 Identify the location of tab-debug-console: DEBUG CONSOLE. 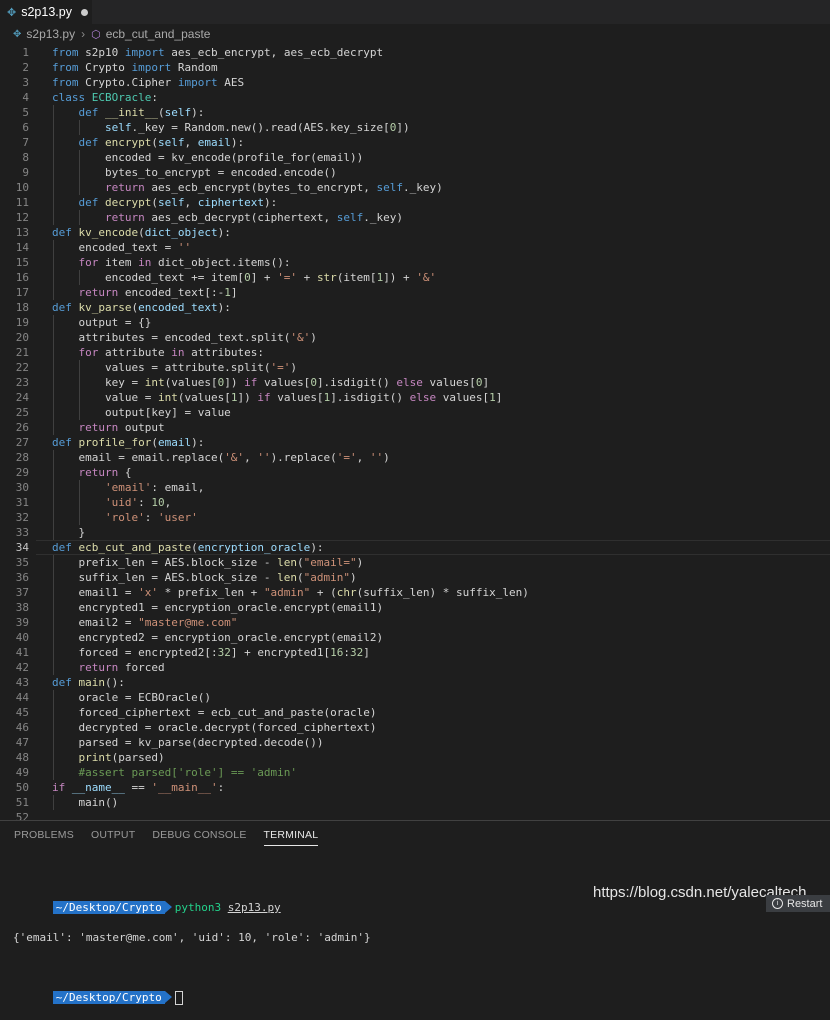
(199, 837).